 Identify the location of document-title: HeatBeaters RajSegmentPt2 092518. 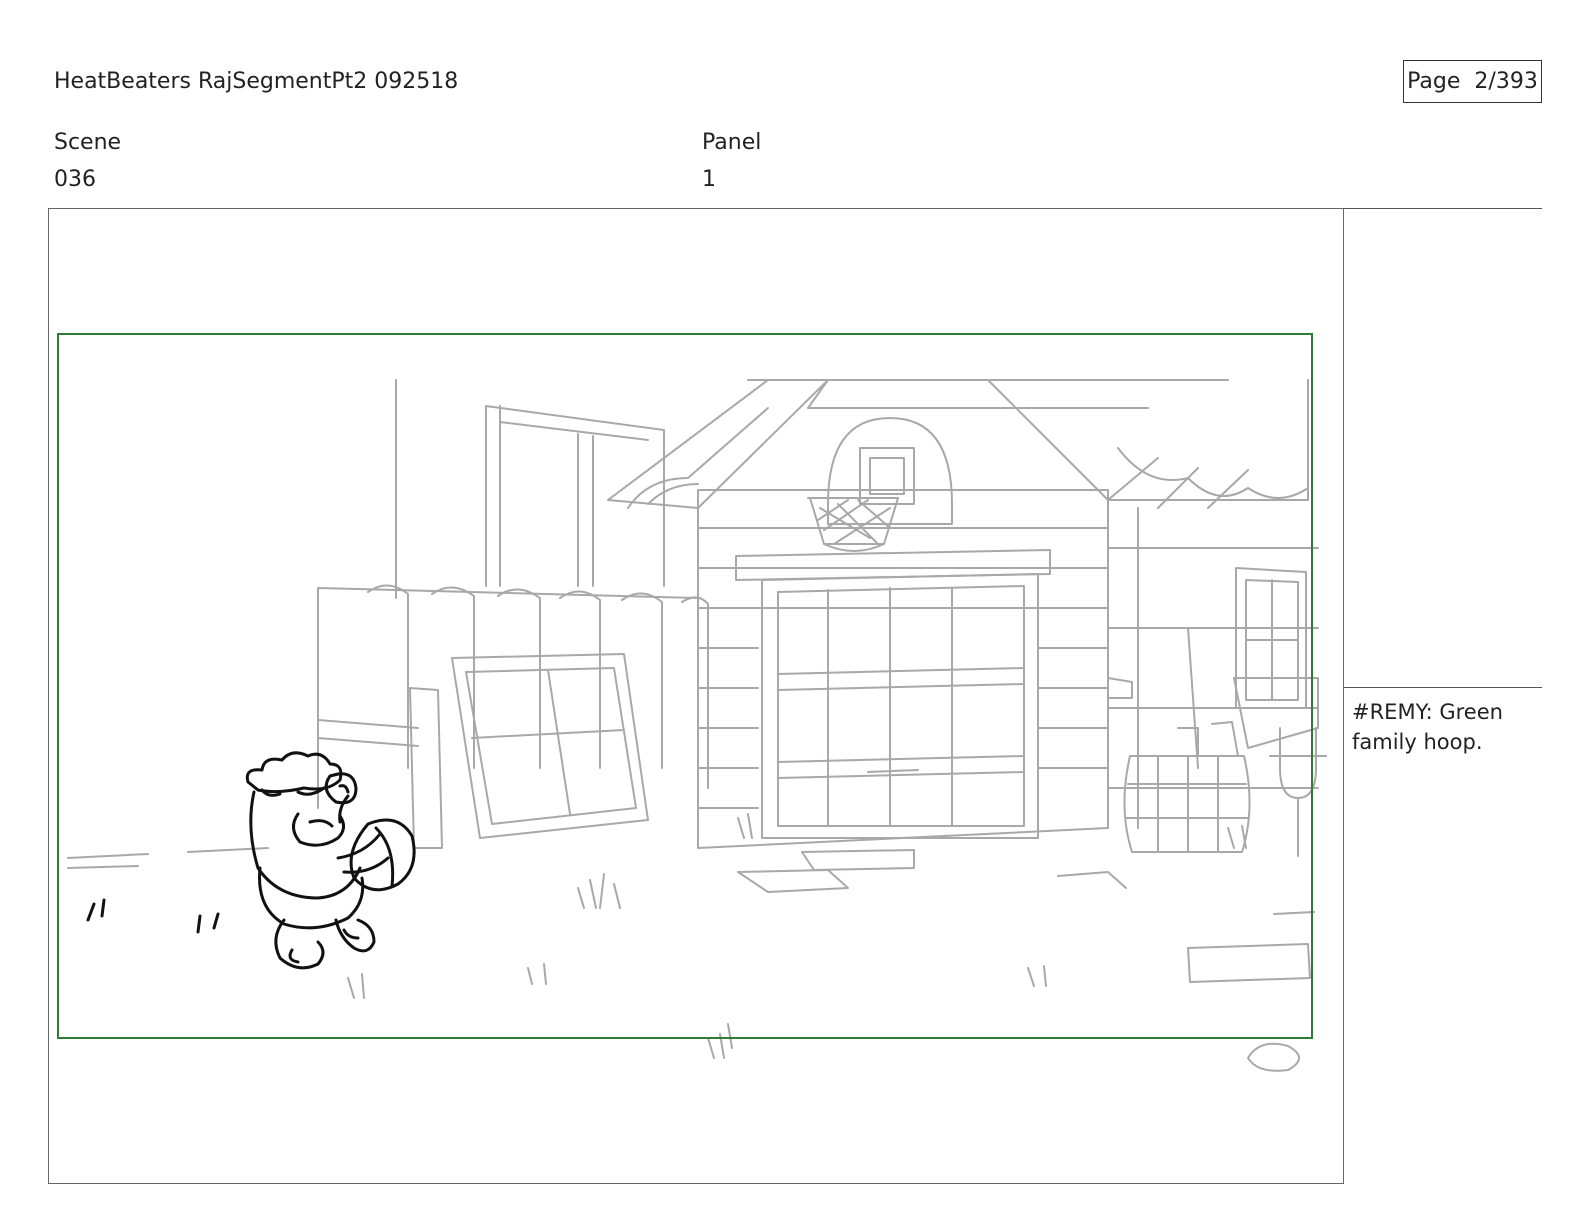
(256, 81).